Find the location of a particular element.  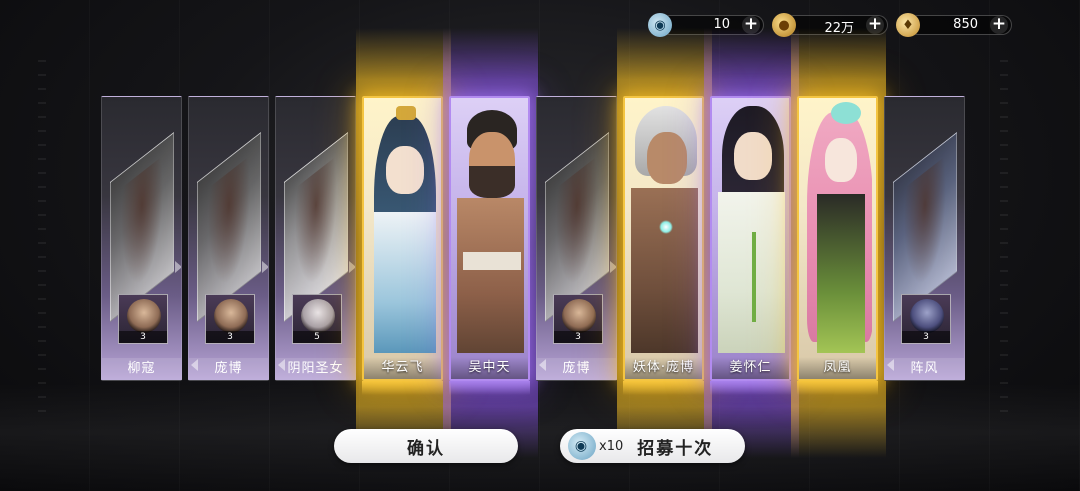

currency-coin: ● 22万 + is located at coordinates (830, 25).